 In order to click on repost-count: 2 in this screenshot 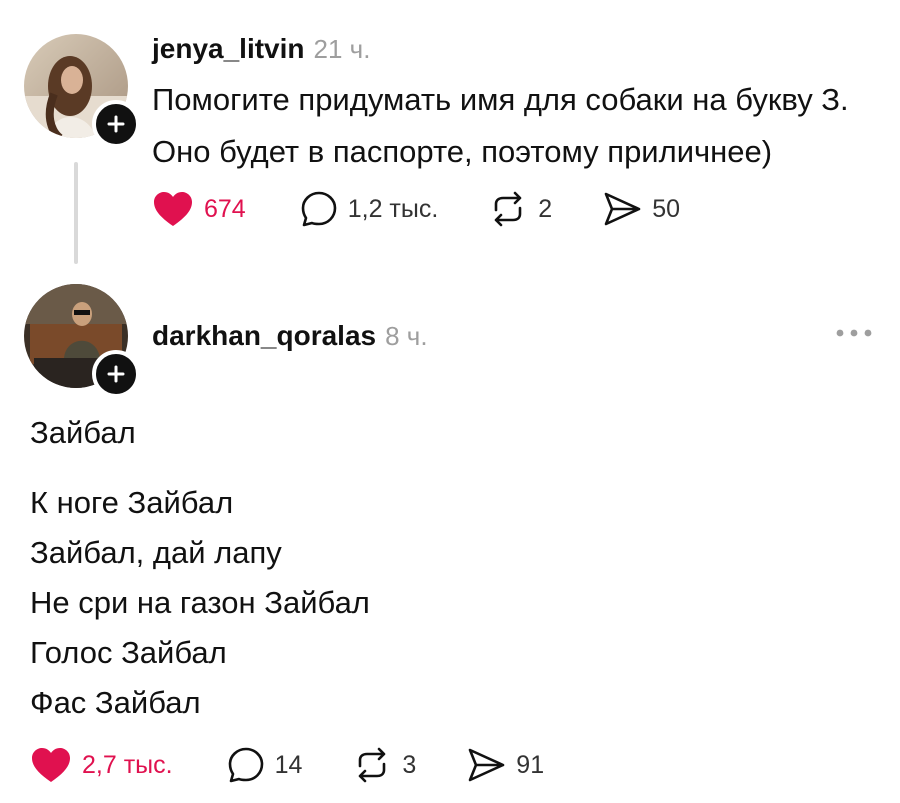, I will do `click(545, 208)`.